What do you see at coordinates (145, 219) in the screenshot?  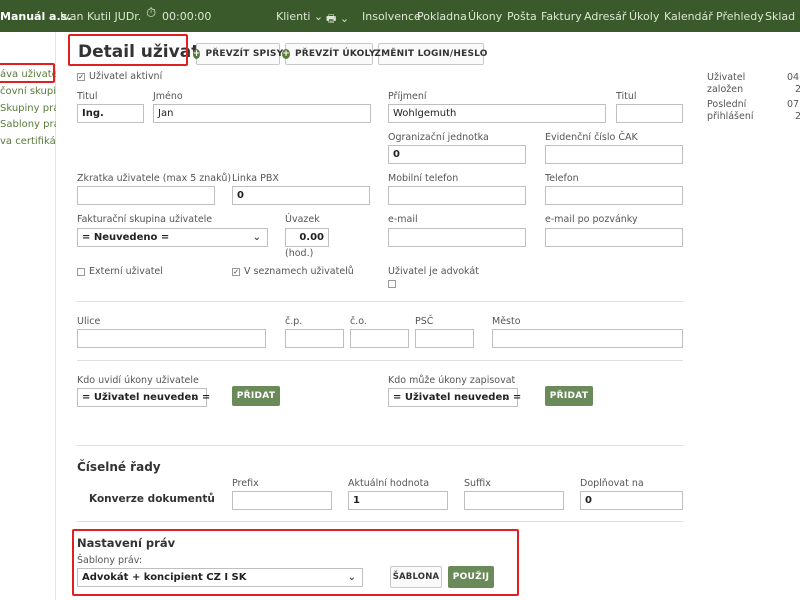 I see `fakt-label: Fakturační skupina uživatele` at bounding box center [145, 219].